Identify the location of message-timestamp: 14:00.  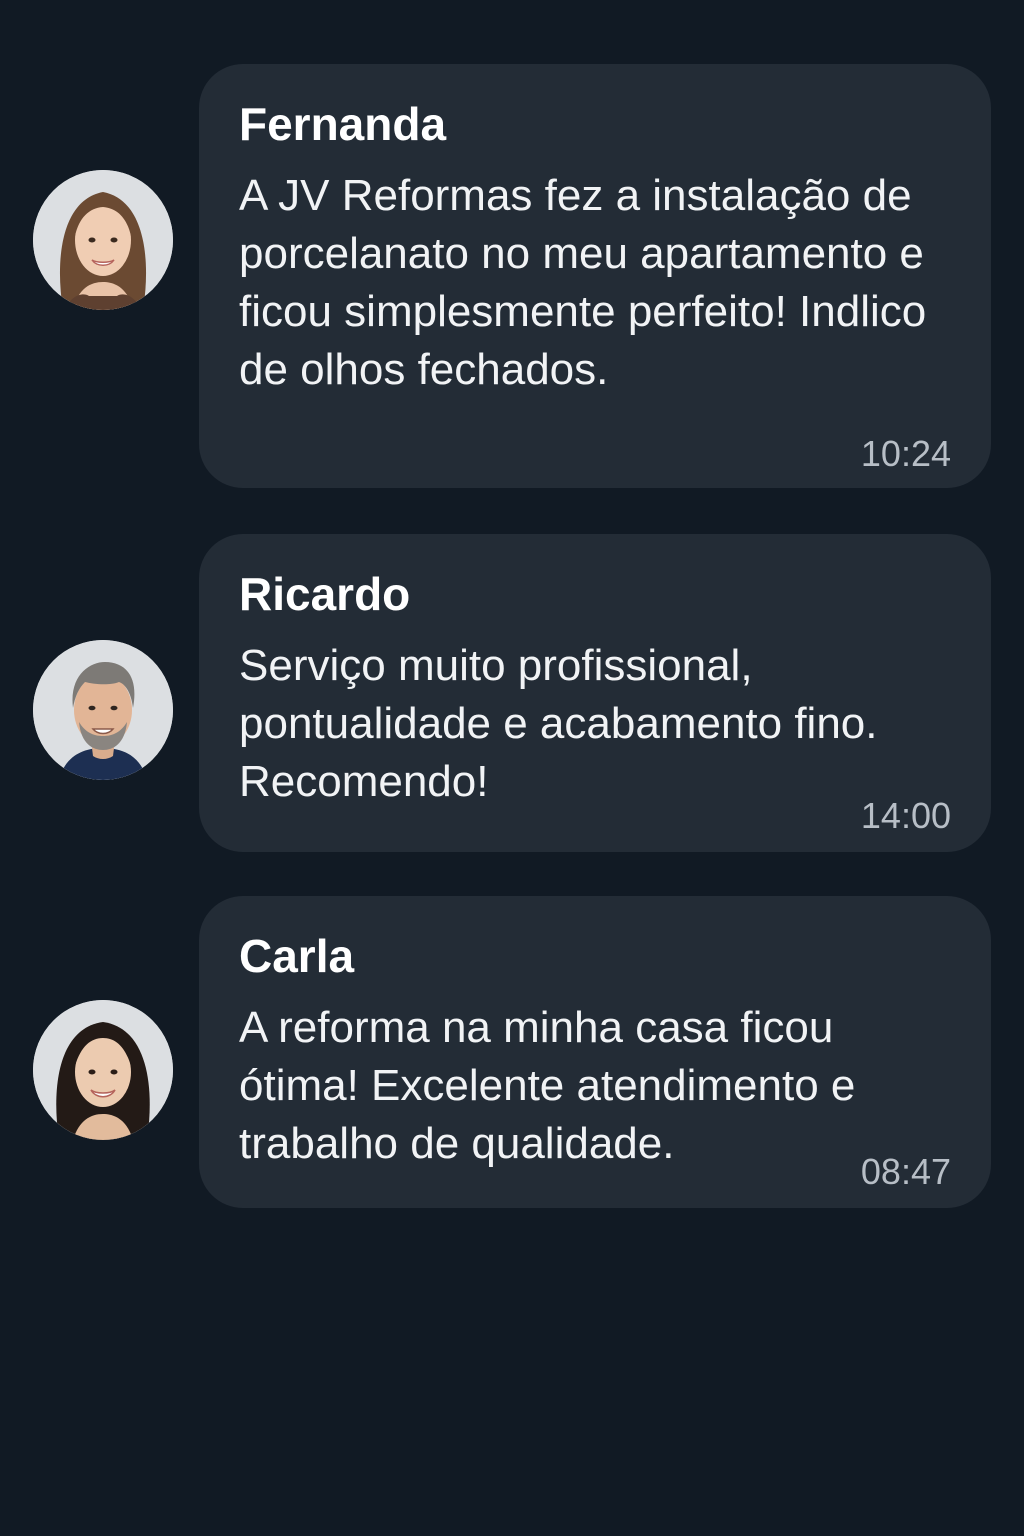
(905, 815).